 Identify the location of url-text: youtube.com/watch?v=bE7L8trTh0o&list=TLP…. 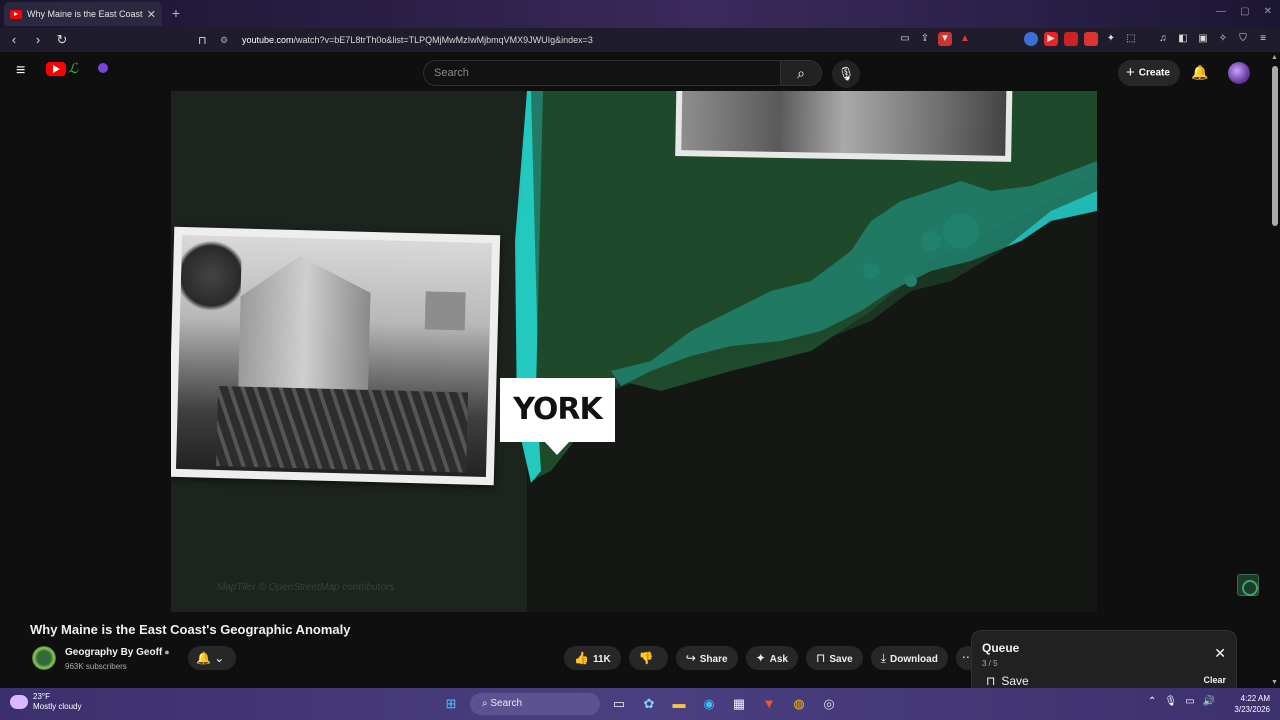
(417, 40).